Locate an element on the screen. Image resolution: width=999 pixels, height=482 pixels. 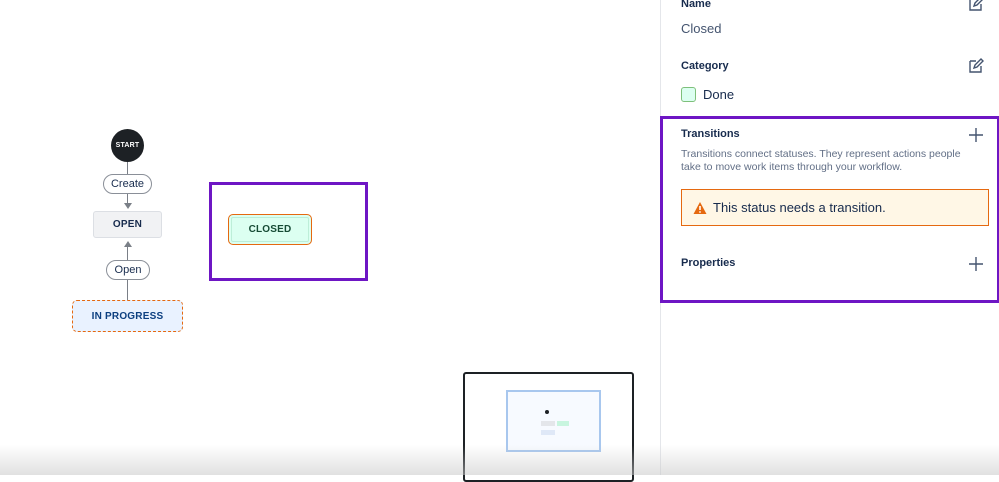
minimap is located at coordinates (548, 427).